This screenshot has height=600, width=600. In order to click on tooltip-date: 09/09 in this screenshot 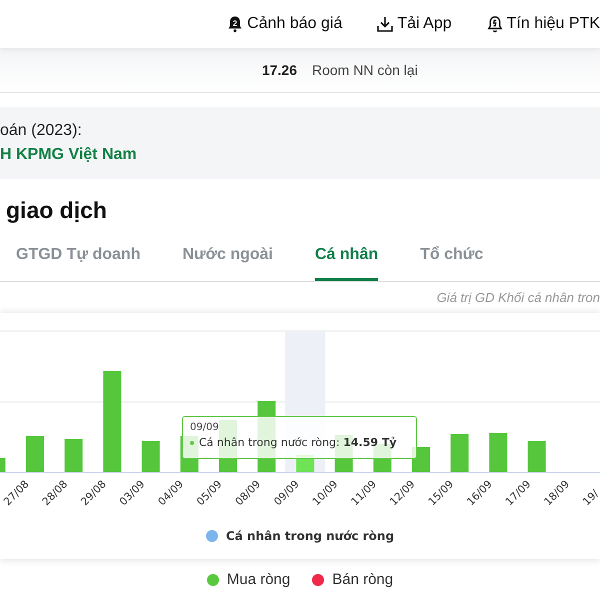, I will do `click(205, 427)`.